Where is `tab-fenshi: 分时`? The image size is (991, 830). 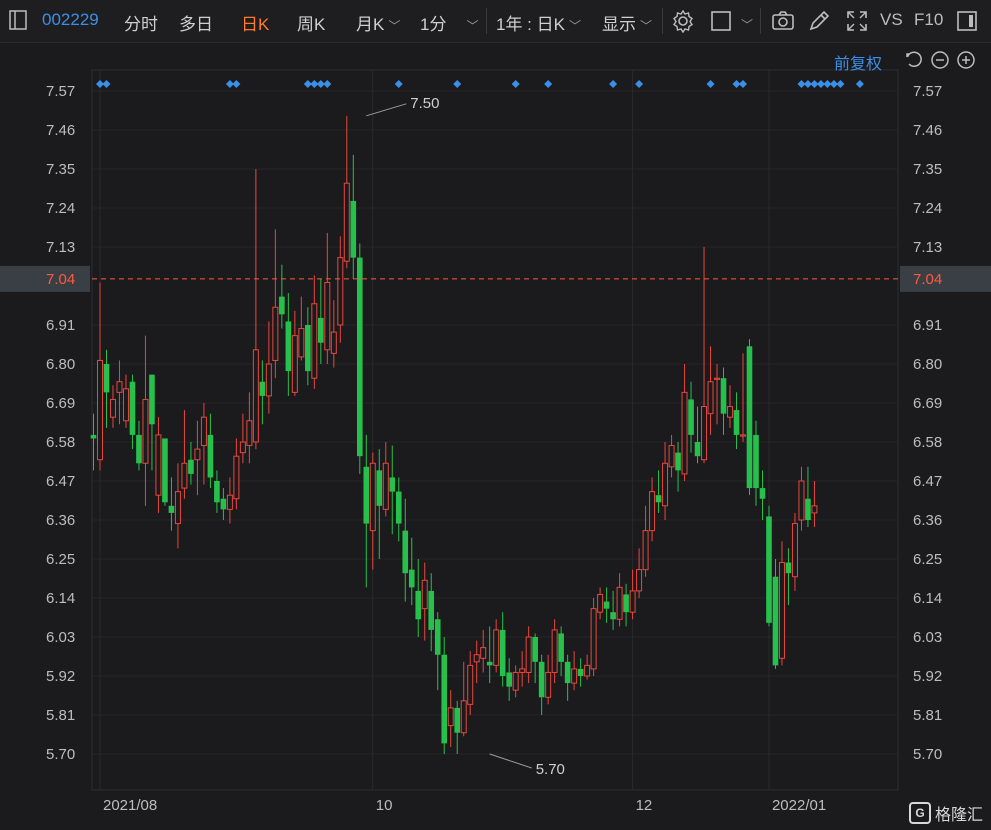
tab-fenshi: 分时 is located at coordinates (141, 22).